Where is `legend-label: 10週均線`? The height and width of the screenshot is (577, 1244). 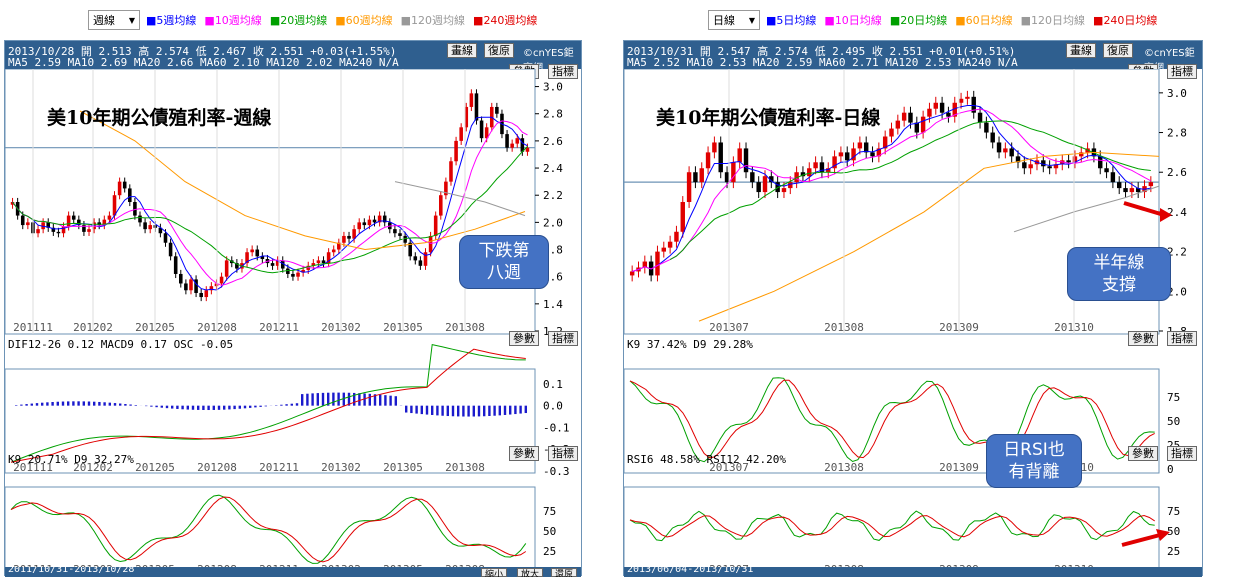 legend-label: 10週均線 is located at coordinates (238, 20).